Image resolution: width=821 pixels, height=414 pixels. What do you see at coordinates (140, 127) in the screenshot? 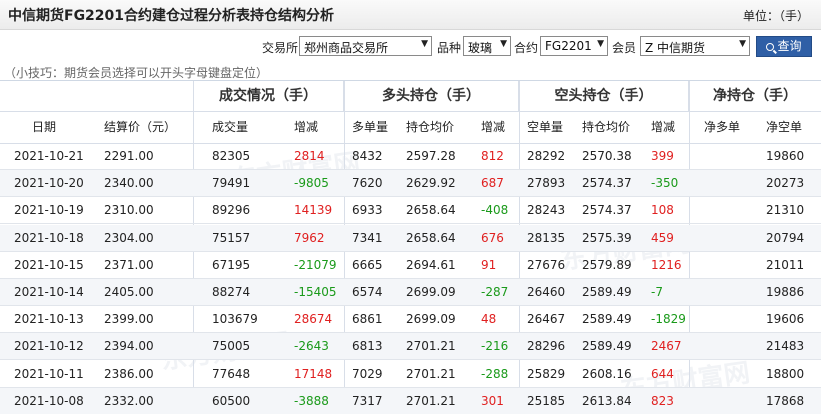
I see `column-header: 结算价（元）` at bounding box center [140, 127].